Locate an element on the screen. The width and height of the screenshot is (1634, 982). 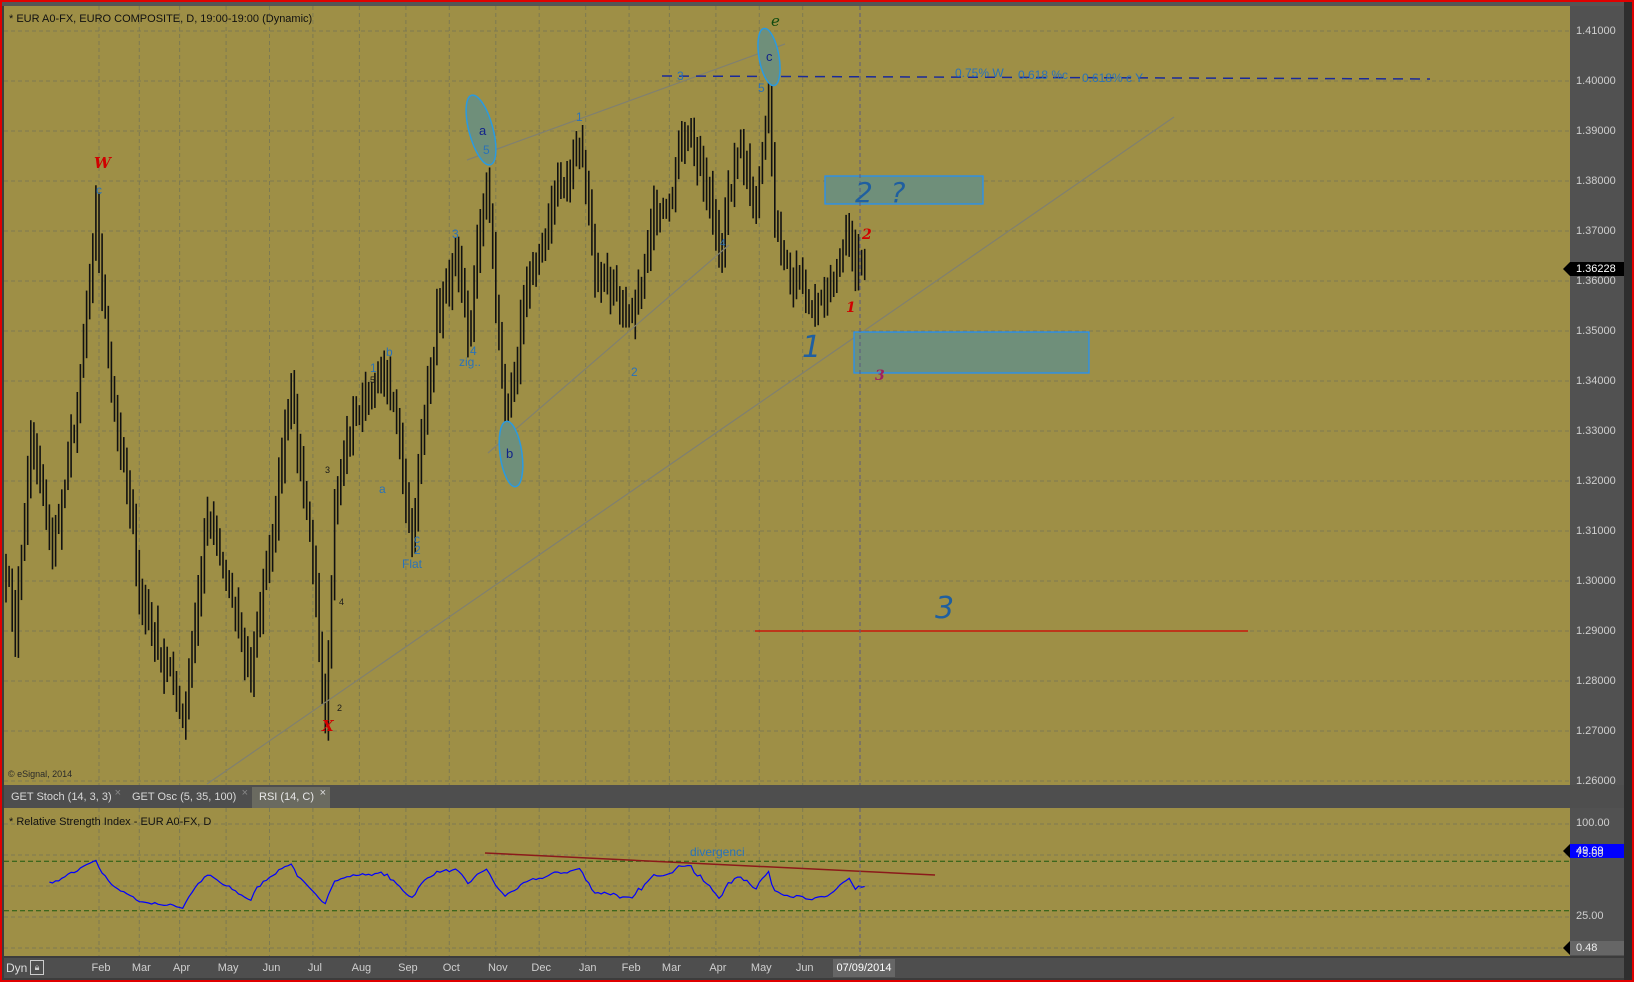
price-tick-label: 1.35000 is located at coordinates (1596, 331).